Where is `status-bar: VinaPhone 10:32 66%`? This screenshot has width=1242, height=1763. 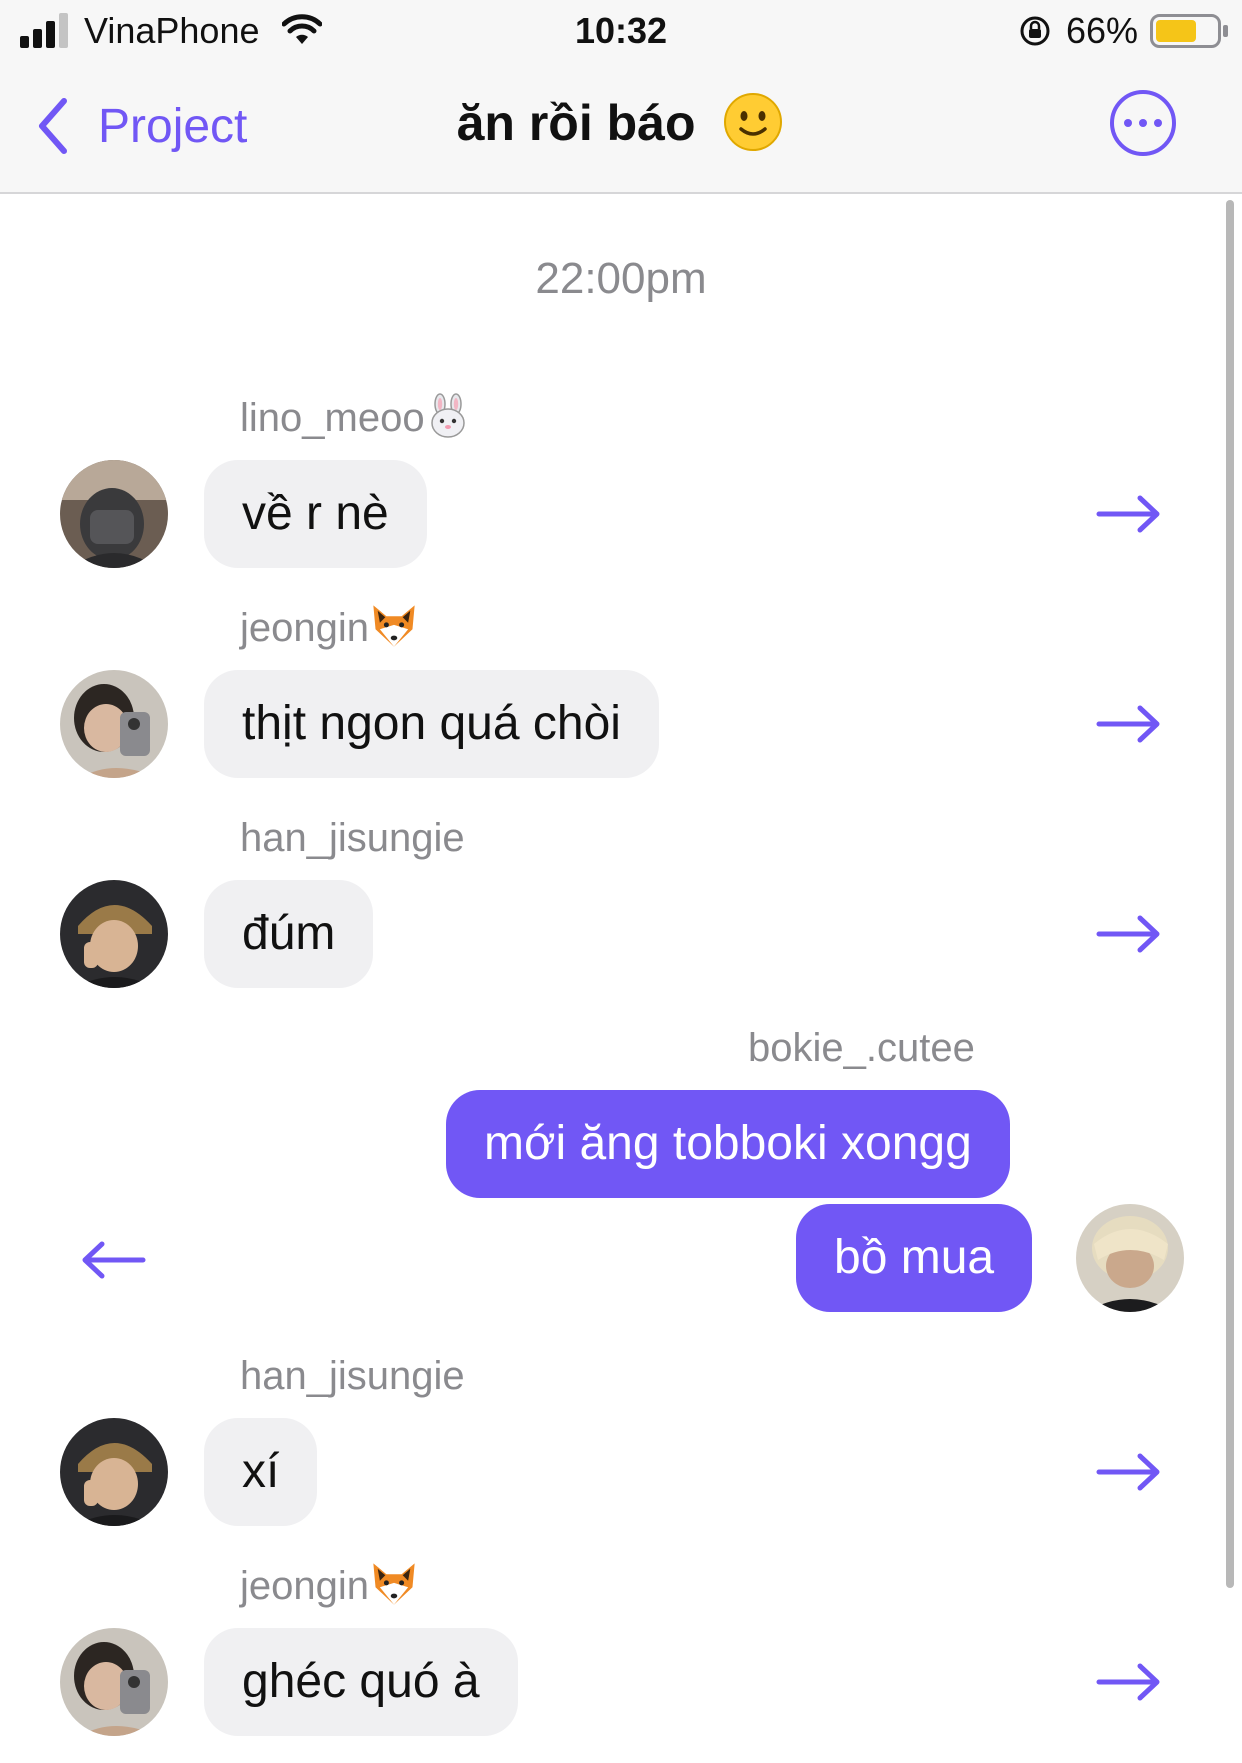 status-bar: VinaPhone 10:32 66% is located at coordinates (621, 32).